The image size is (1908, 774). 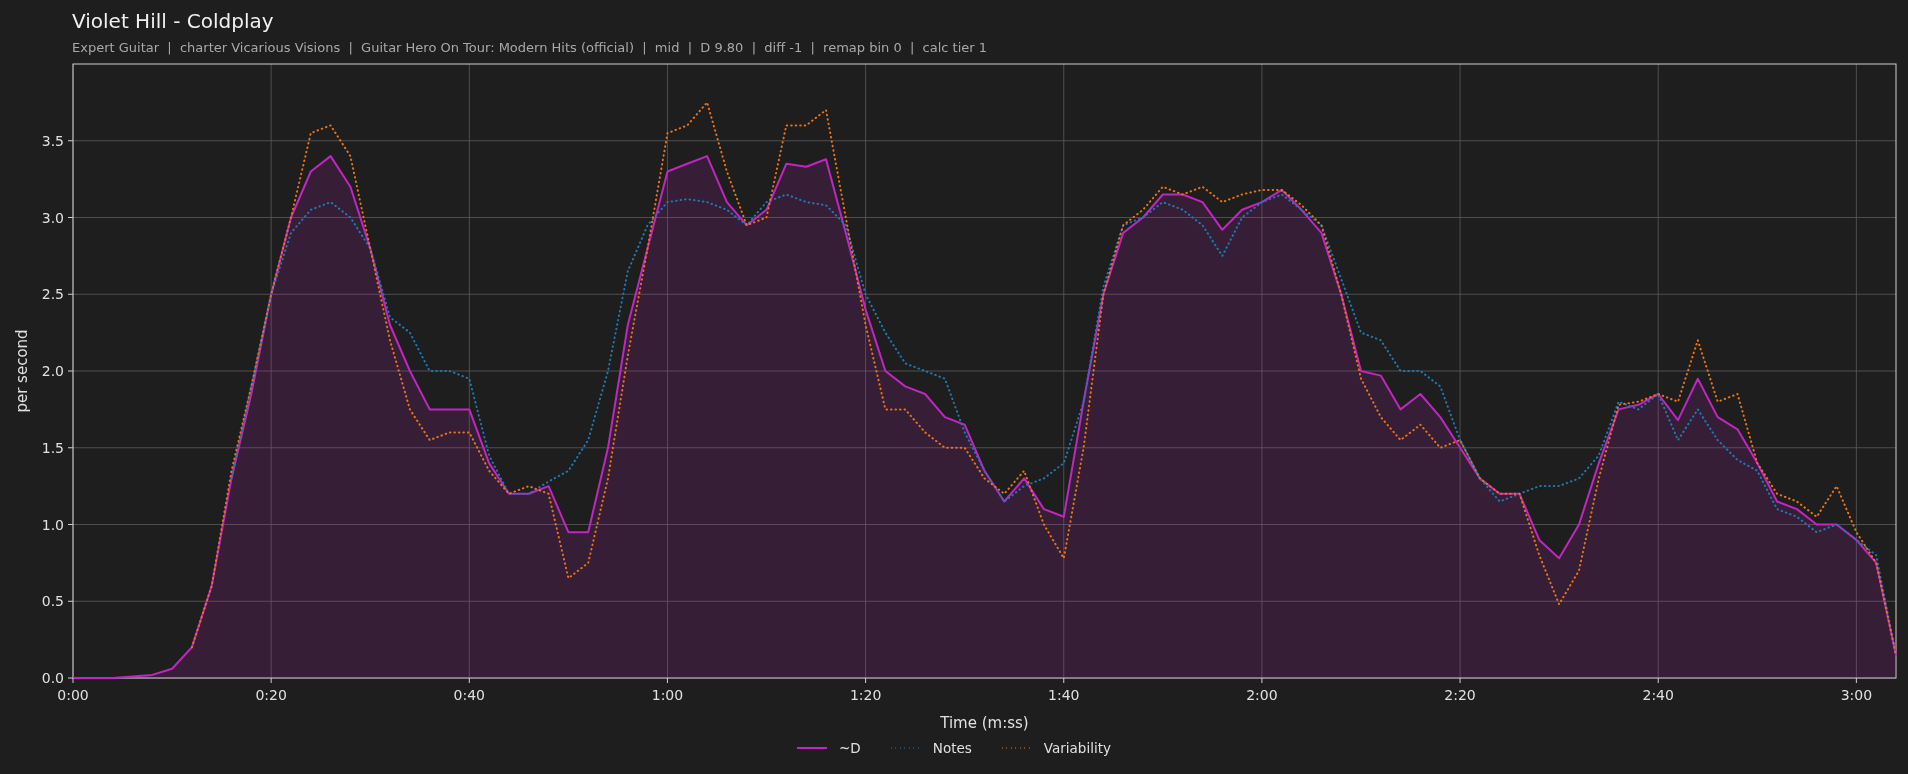 What do you see at coordinates (1262, 695) in the screenshot?
I see `x-tick-label: 2:00` at bounding box center [1262, 695].